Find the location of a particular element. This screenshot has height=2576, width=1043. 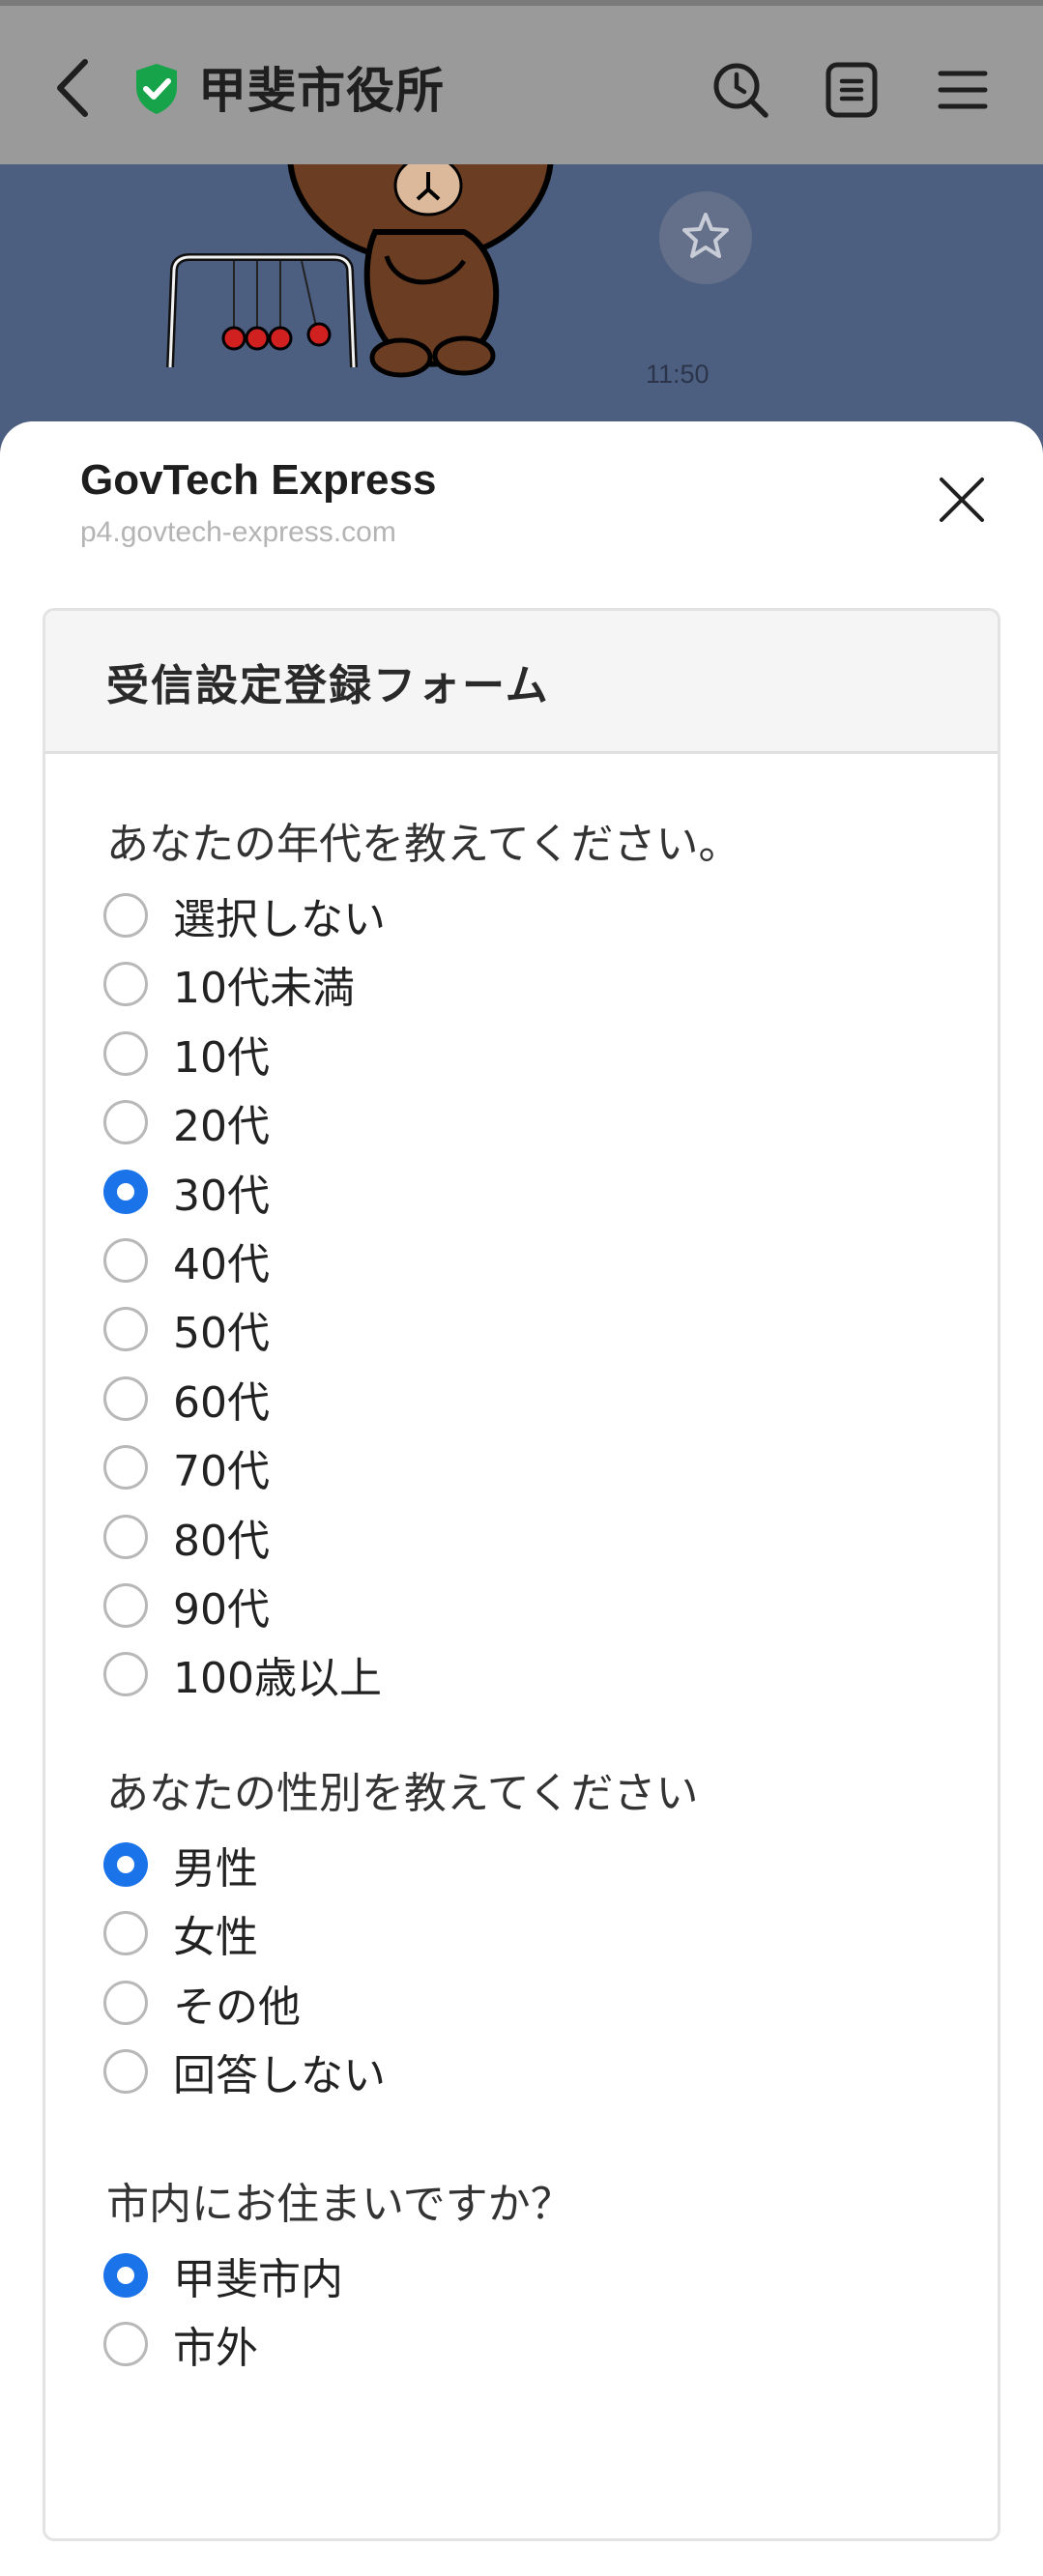

radio-option-label: 選択しない is located at coordinates (279, 919).